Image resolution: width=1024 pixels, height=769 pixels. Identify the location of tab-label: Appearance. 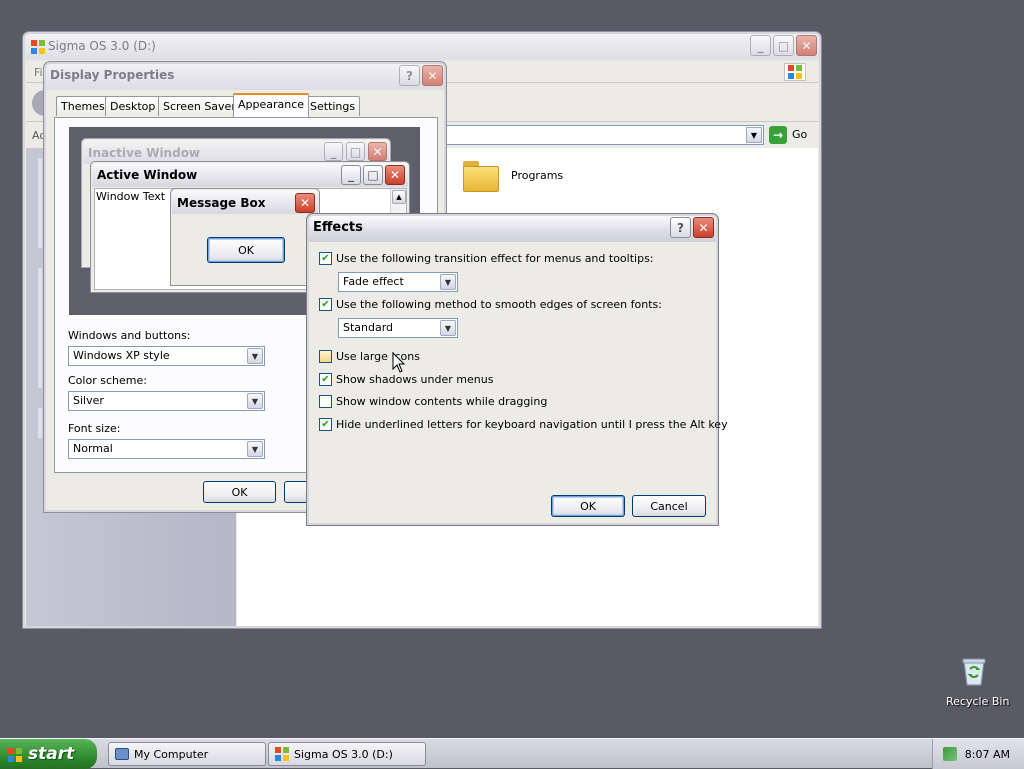
(271, 104).